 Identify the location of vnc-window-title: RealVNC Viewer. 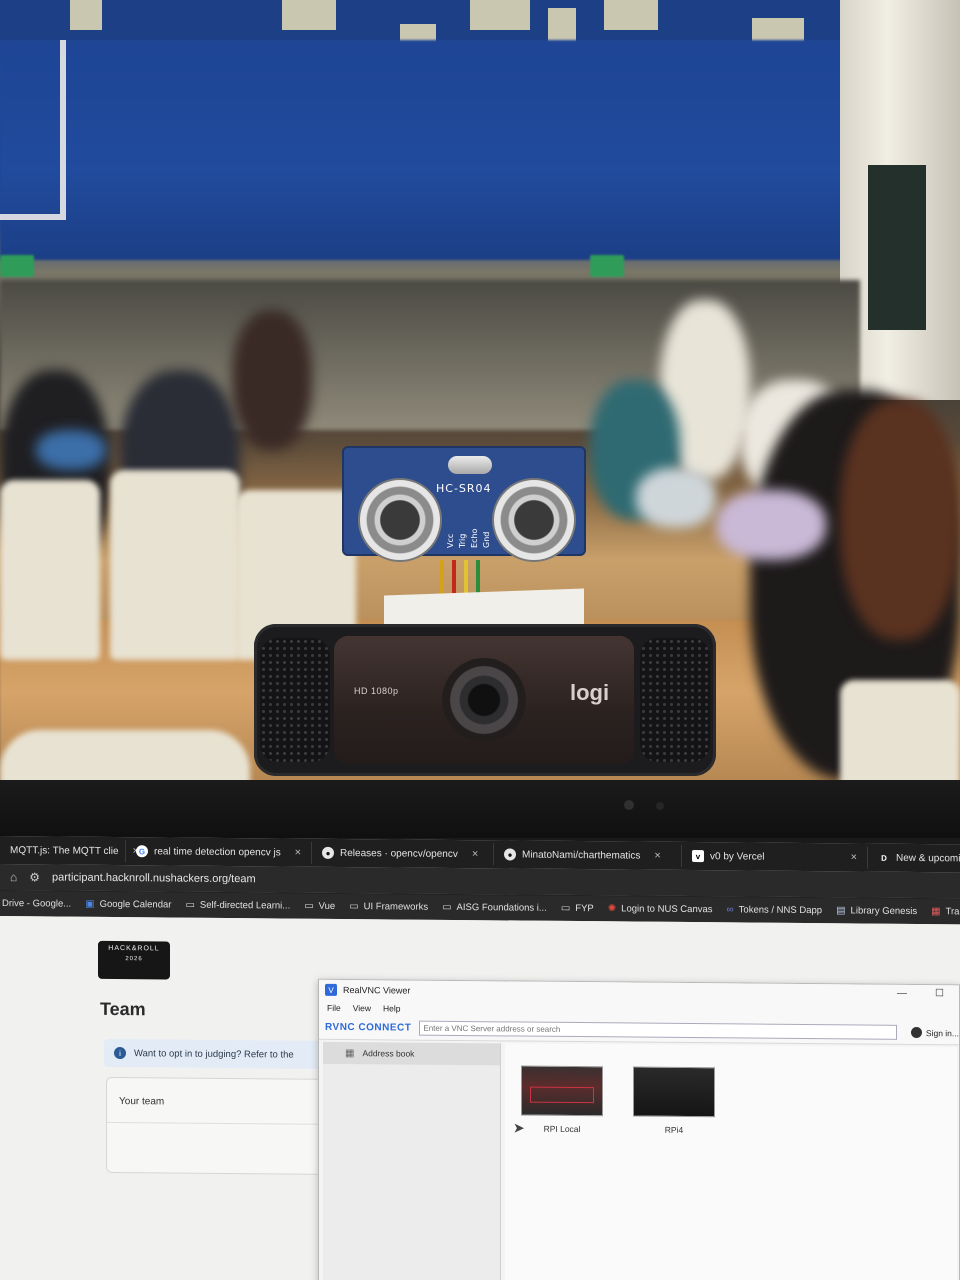
(377, 990).